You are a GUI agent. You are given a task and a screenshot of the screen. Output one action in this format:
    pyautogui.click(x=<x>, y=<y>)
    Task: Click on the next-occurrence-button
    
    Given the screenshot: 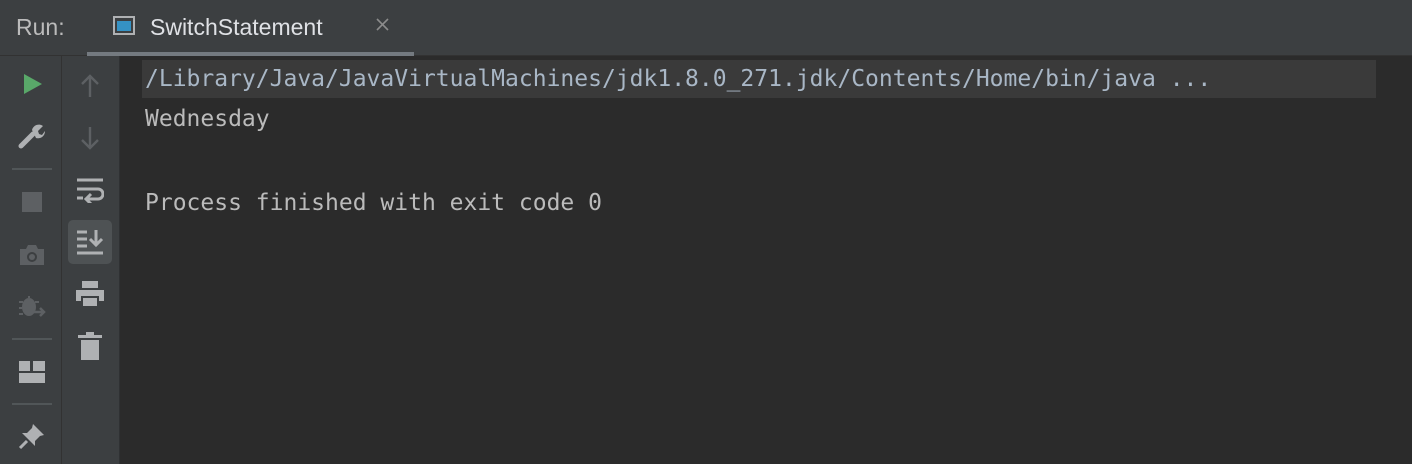 What is the action you would take?
    pyautogui.click(x=90, y=138)
    